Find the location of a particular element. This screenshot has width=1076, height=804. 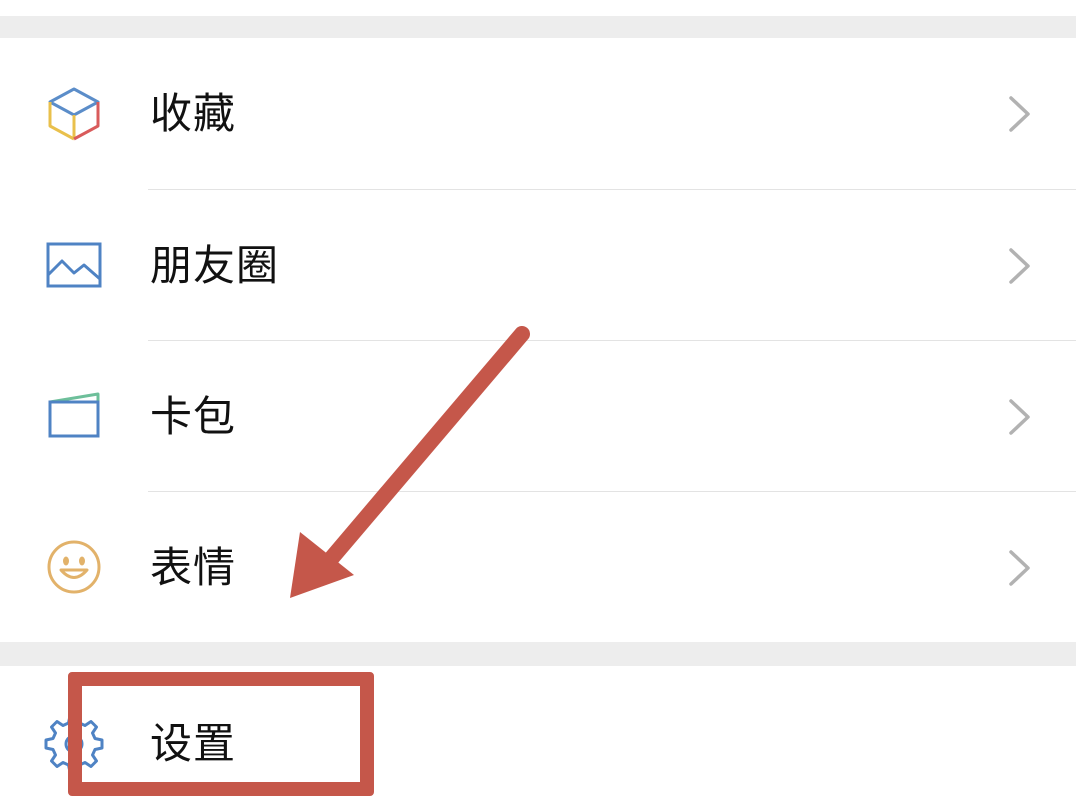

menu-item-label: 表情 is located at coordinates (193, 567).